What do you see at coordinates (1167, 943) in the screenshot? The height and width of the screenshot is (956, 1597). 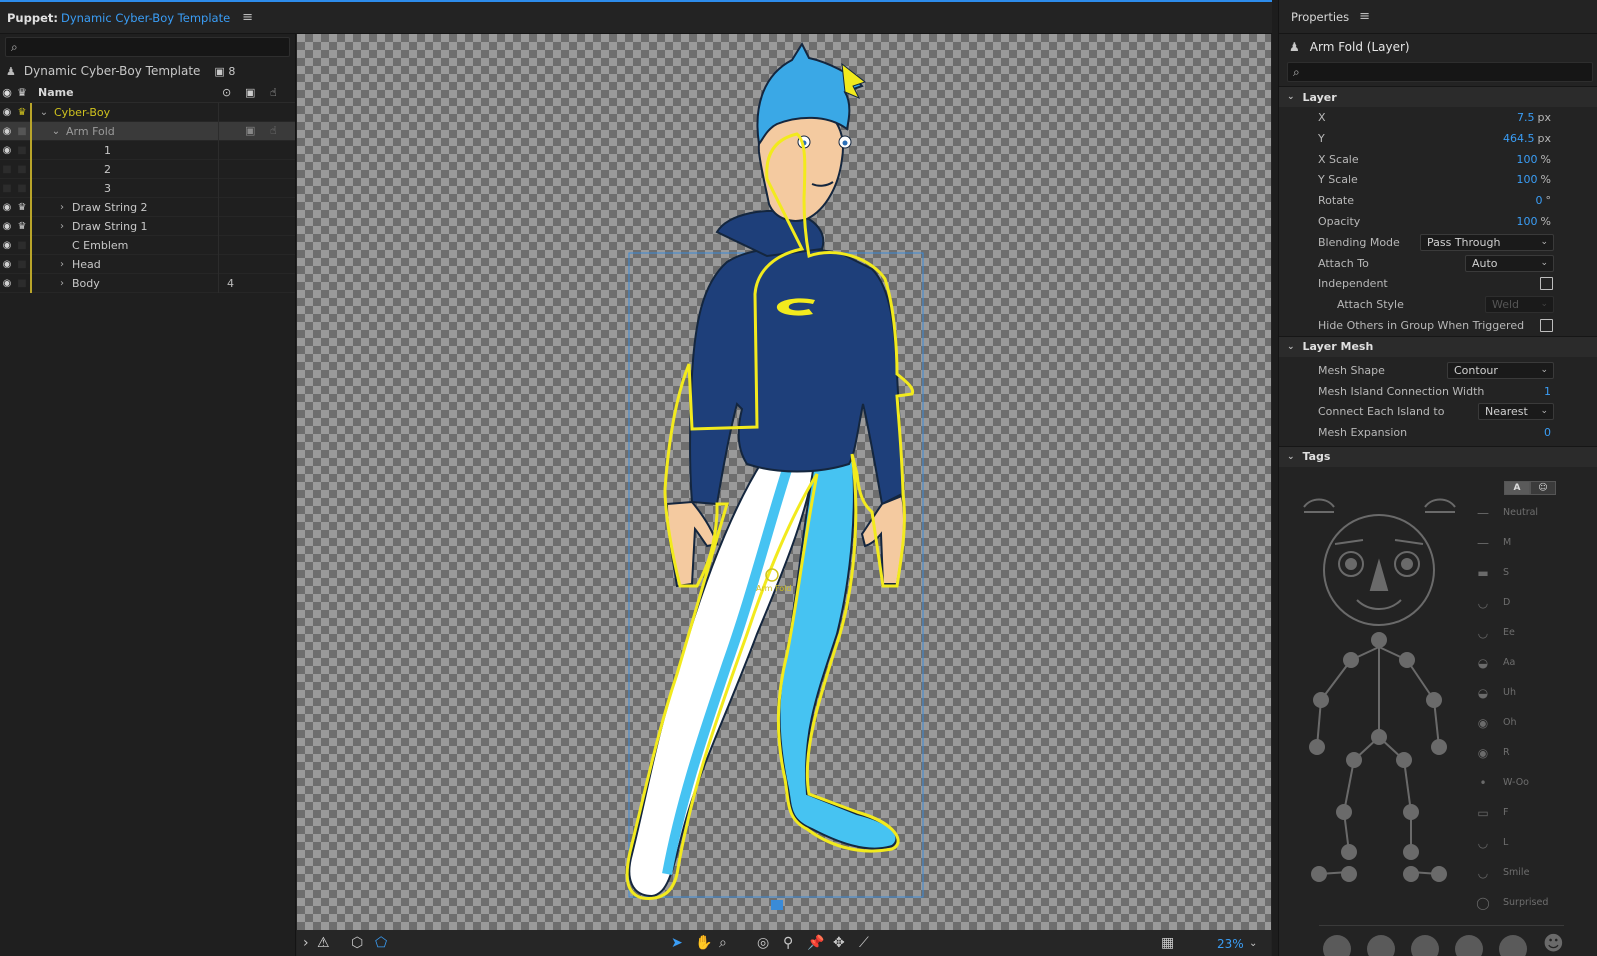 I see `transparency-grid-icon: ▦` at bounding box center [1167, 943].